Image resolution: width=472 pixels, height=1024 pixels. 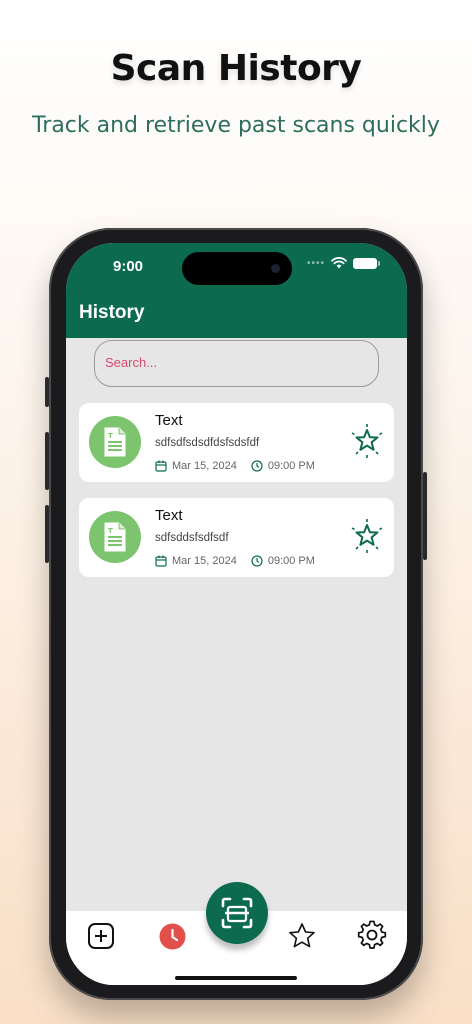 I want to click on nav-history-button, so click(x=172, y=936).